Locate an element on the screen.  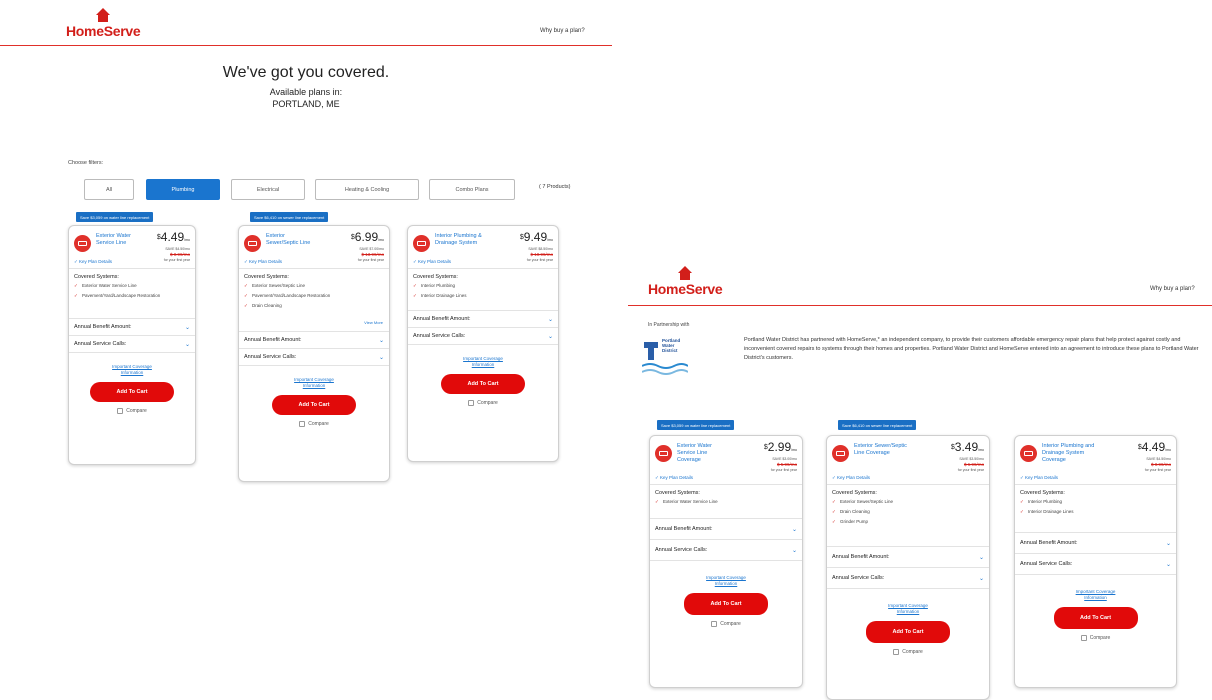
plan-title: Exterior Water Service Line Coverage is located at coordinates (700, 453).